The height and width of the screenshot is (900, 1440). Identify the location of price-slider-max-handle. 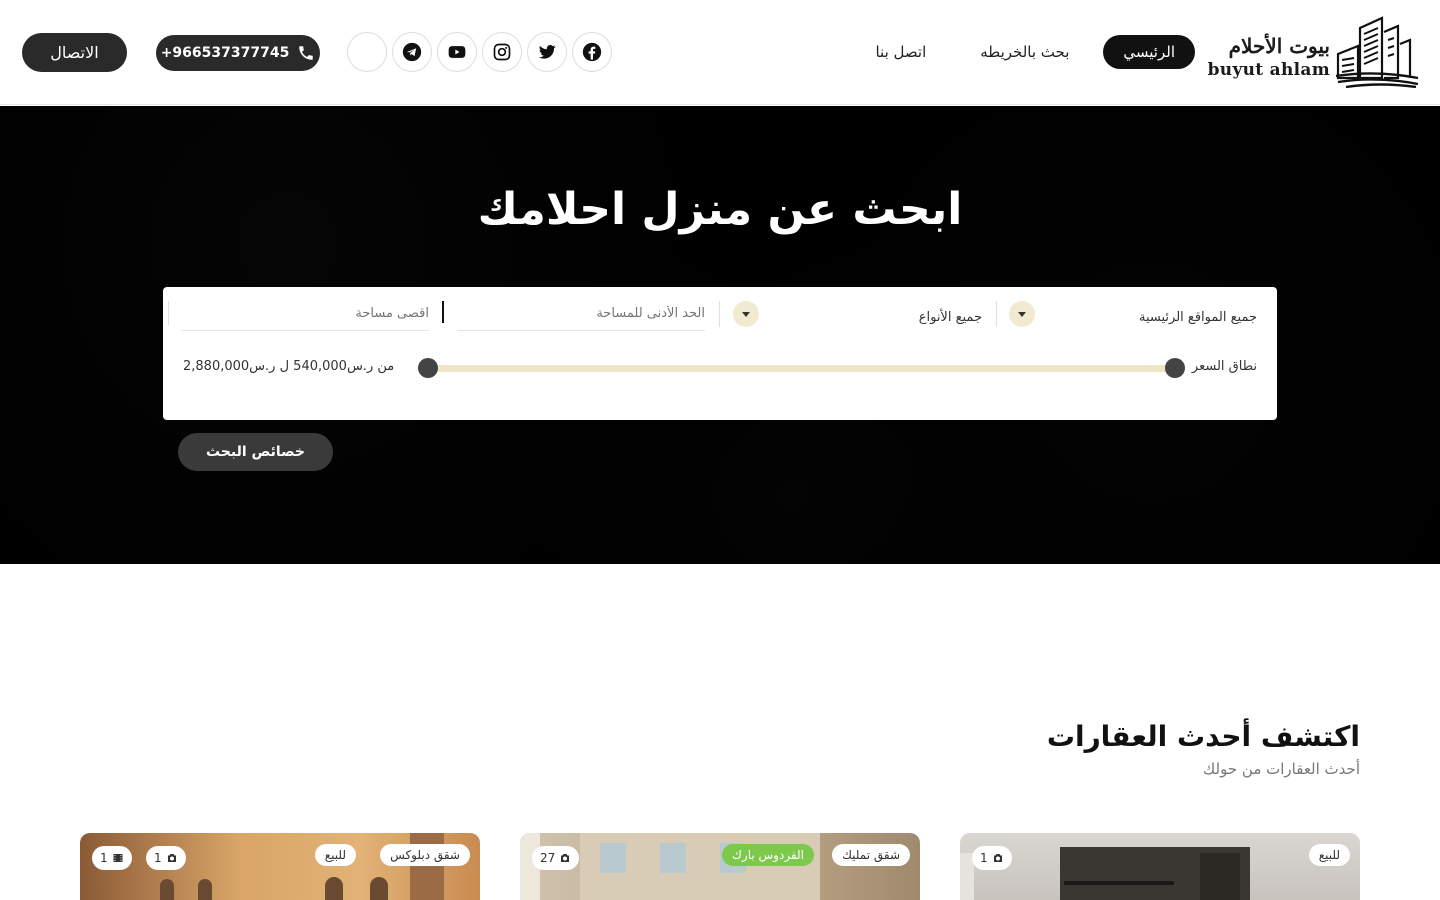
(1175, 368).